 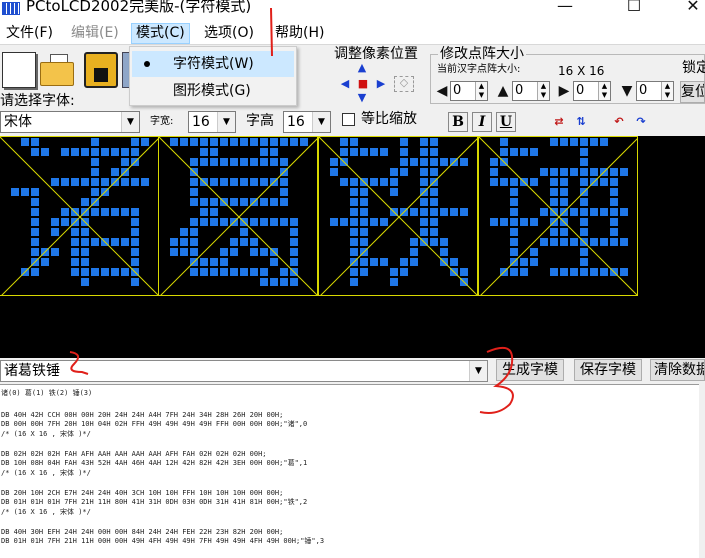 I want to click on underline-button: U, so click(x=506, y=122).